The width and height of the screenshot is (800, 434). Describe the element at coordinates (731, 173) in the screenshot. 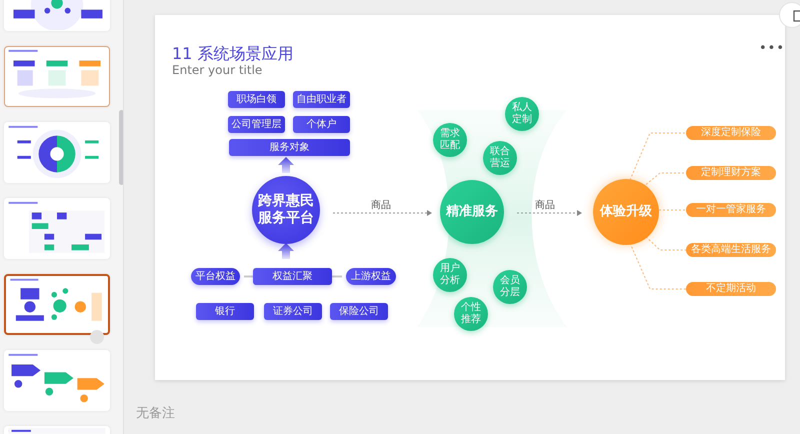

I see `benefit-pill: 定制理财方案` at that location.